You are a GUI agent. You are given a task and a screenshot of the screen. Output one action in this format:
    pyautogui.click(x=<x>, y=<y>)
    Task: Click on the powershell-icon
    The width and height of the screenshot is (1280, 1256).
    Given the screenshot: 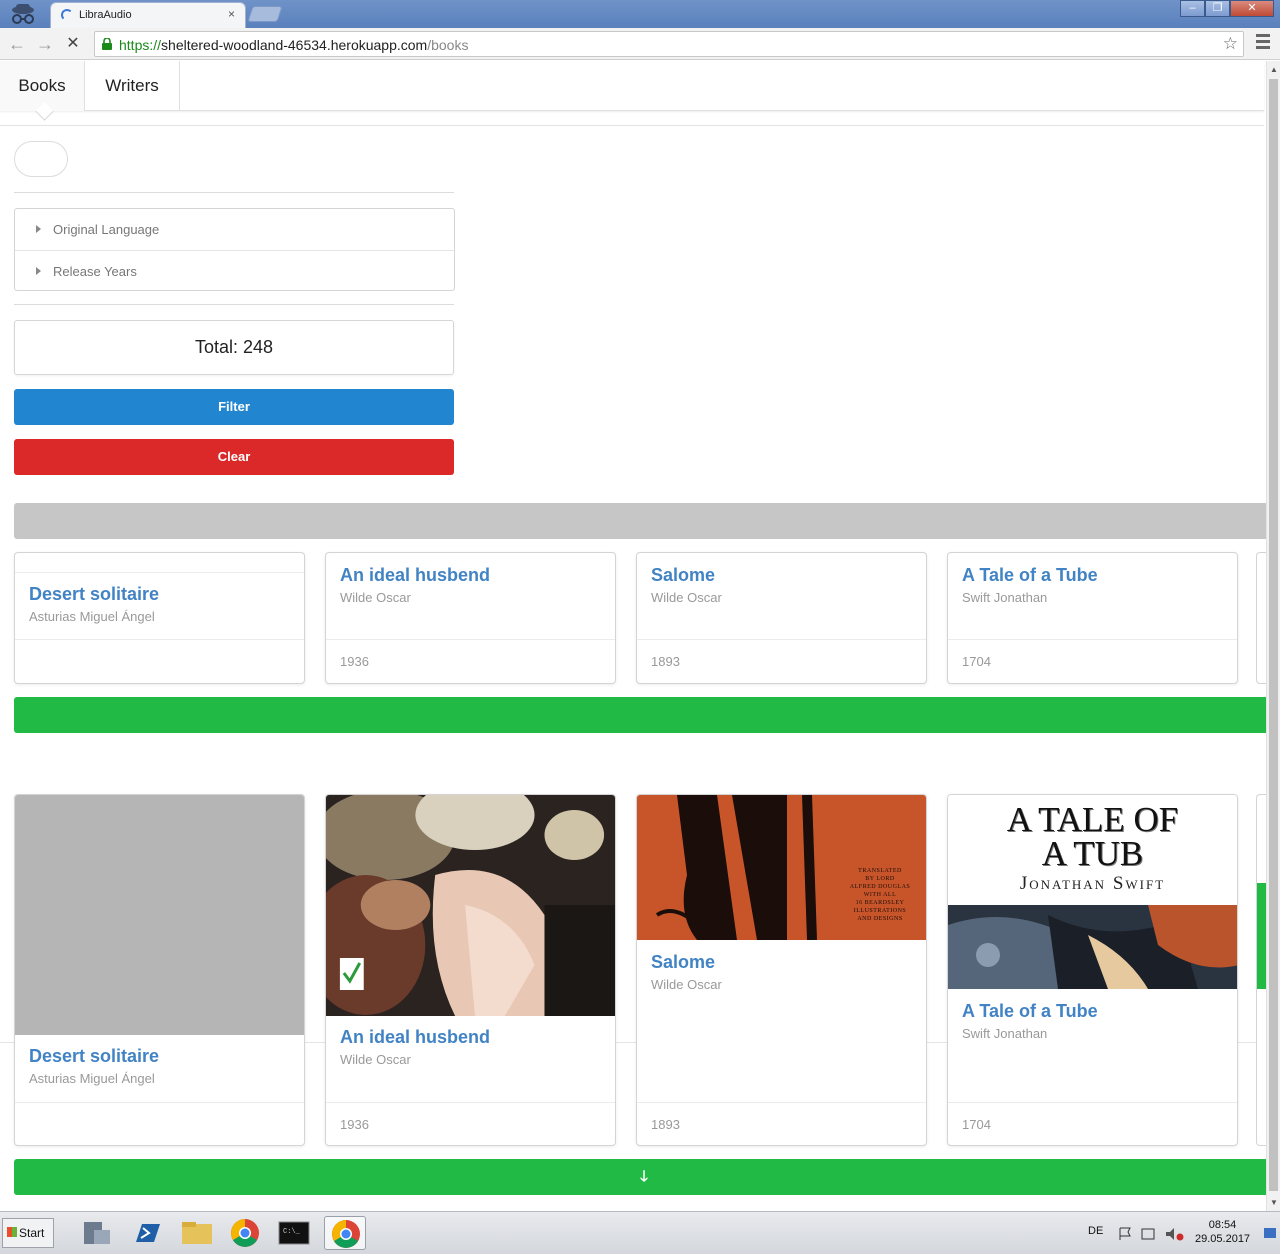 What is the action you would take?
    pyautogui.click(x=147, y=1233)
    